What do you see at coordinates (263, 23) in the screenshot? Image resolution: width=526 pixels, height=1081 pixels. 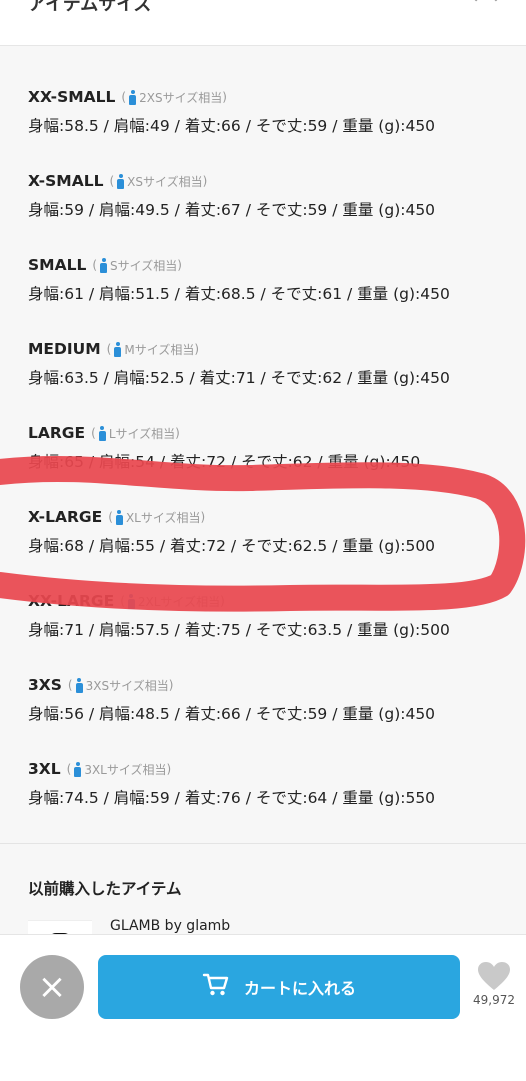 I see `panel-header: アイテムサイズ` at bounding box center [263, 23].